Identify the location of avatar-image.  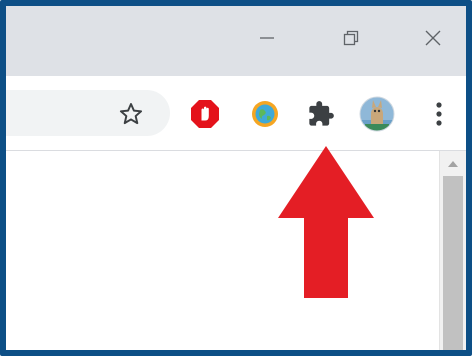
(377, 114).